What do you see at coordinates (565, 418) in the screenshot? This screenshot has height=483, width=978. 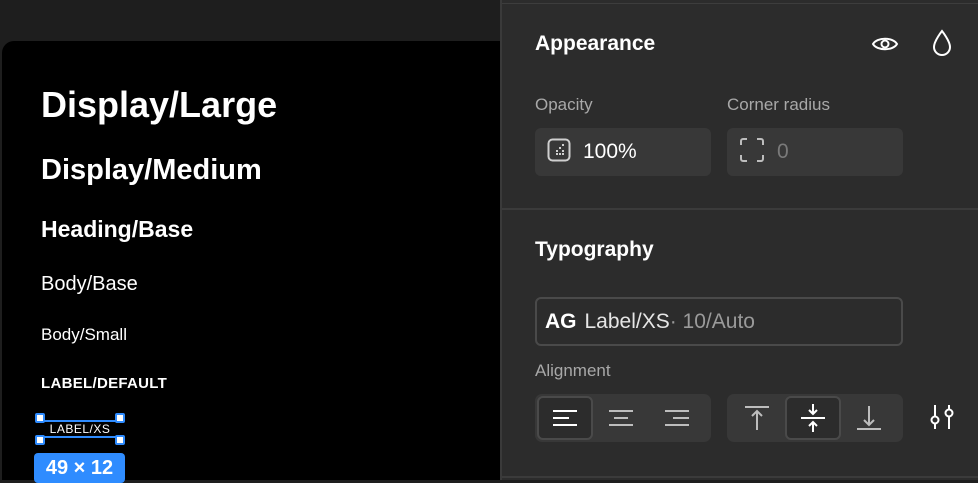 I see `align-left-button` at bounding box center [565, 418].